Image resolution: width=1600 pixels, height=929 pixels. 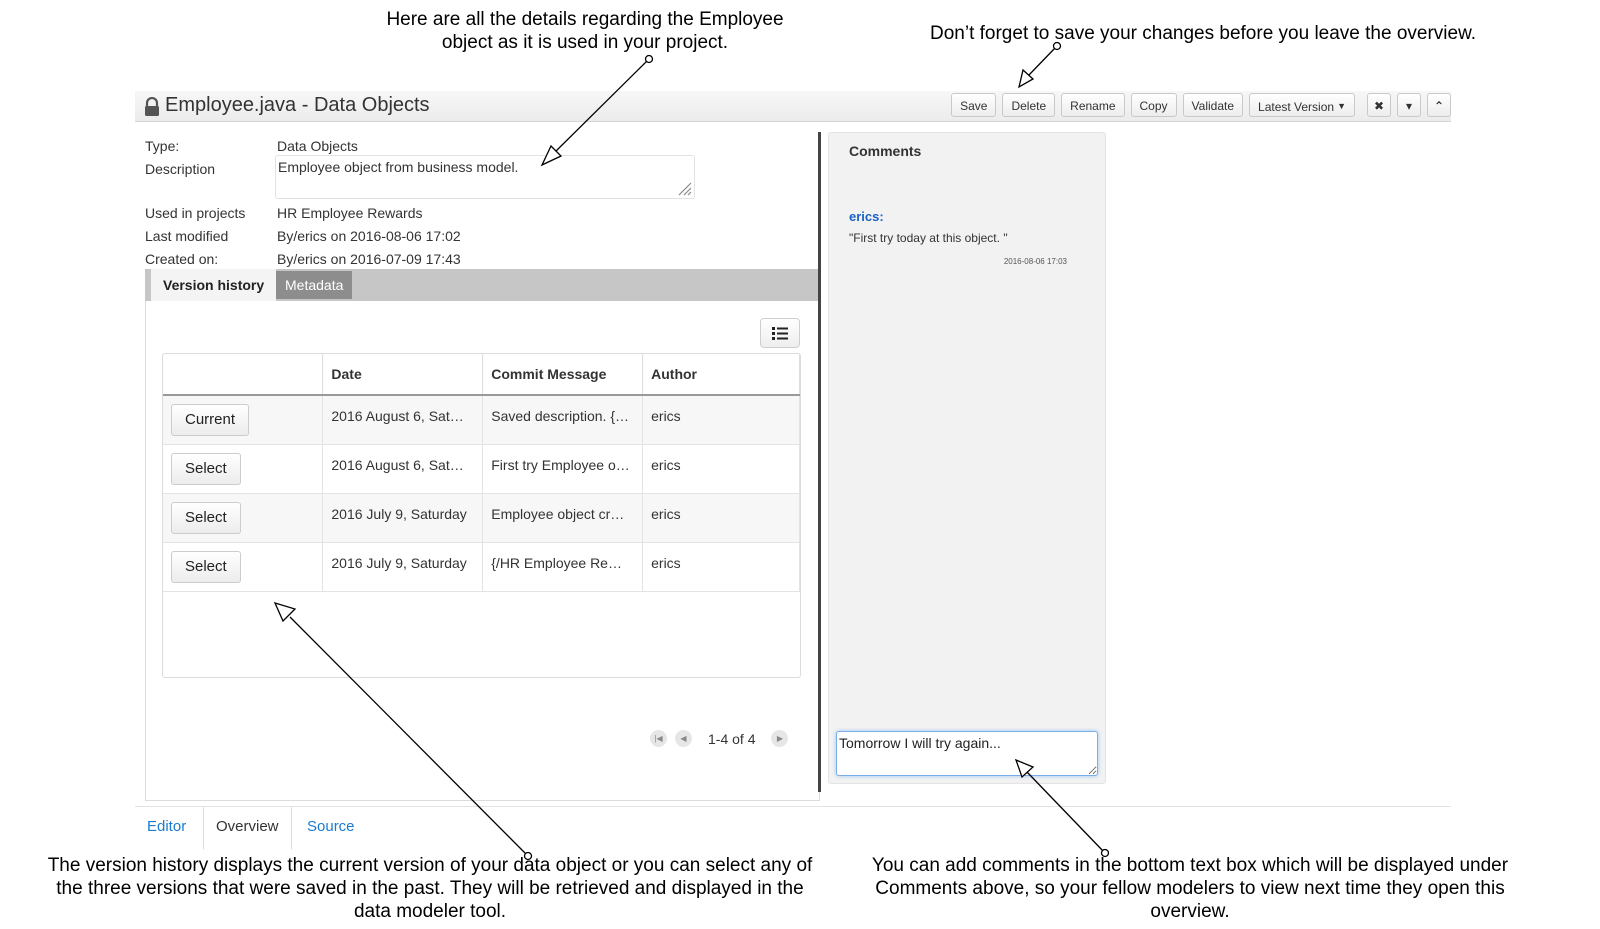 I want to click on column-list-button, so click(x=780, y=333).